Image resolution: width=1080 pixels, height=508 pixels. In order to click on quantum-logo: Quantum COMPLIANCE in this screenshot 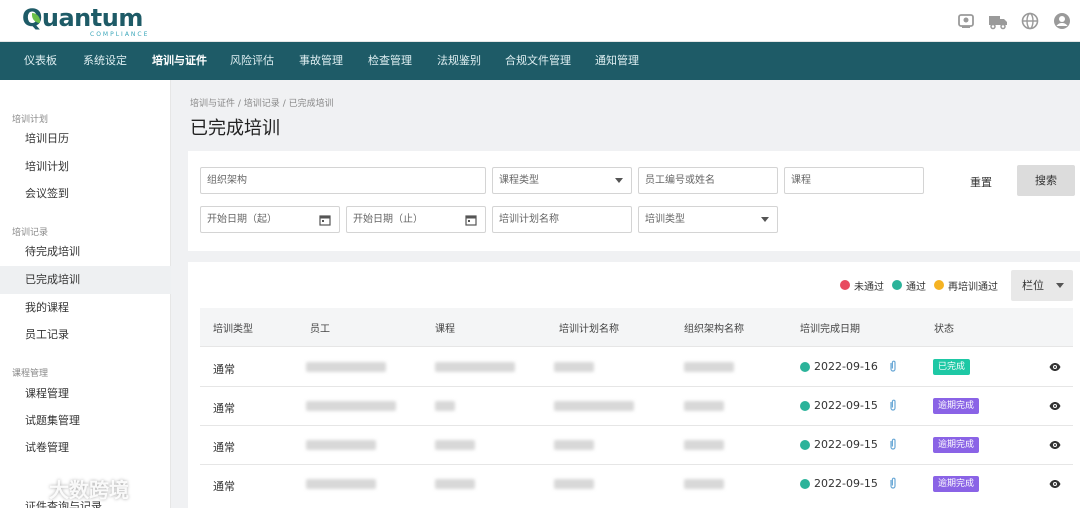, I will do `click(87, 22)`.